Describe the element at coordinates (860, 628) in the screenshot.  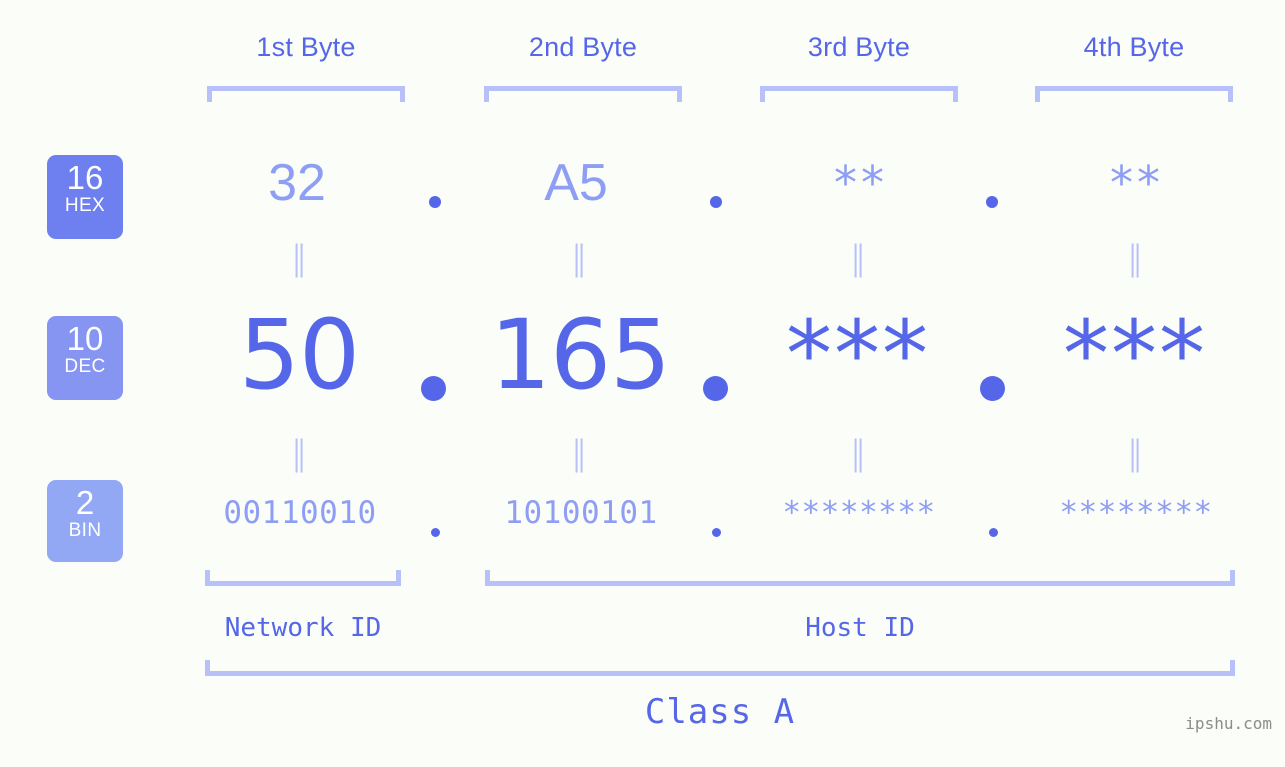
I see `host-id-label: Host ID` at that location.